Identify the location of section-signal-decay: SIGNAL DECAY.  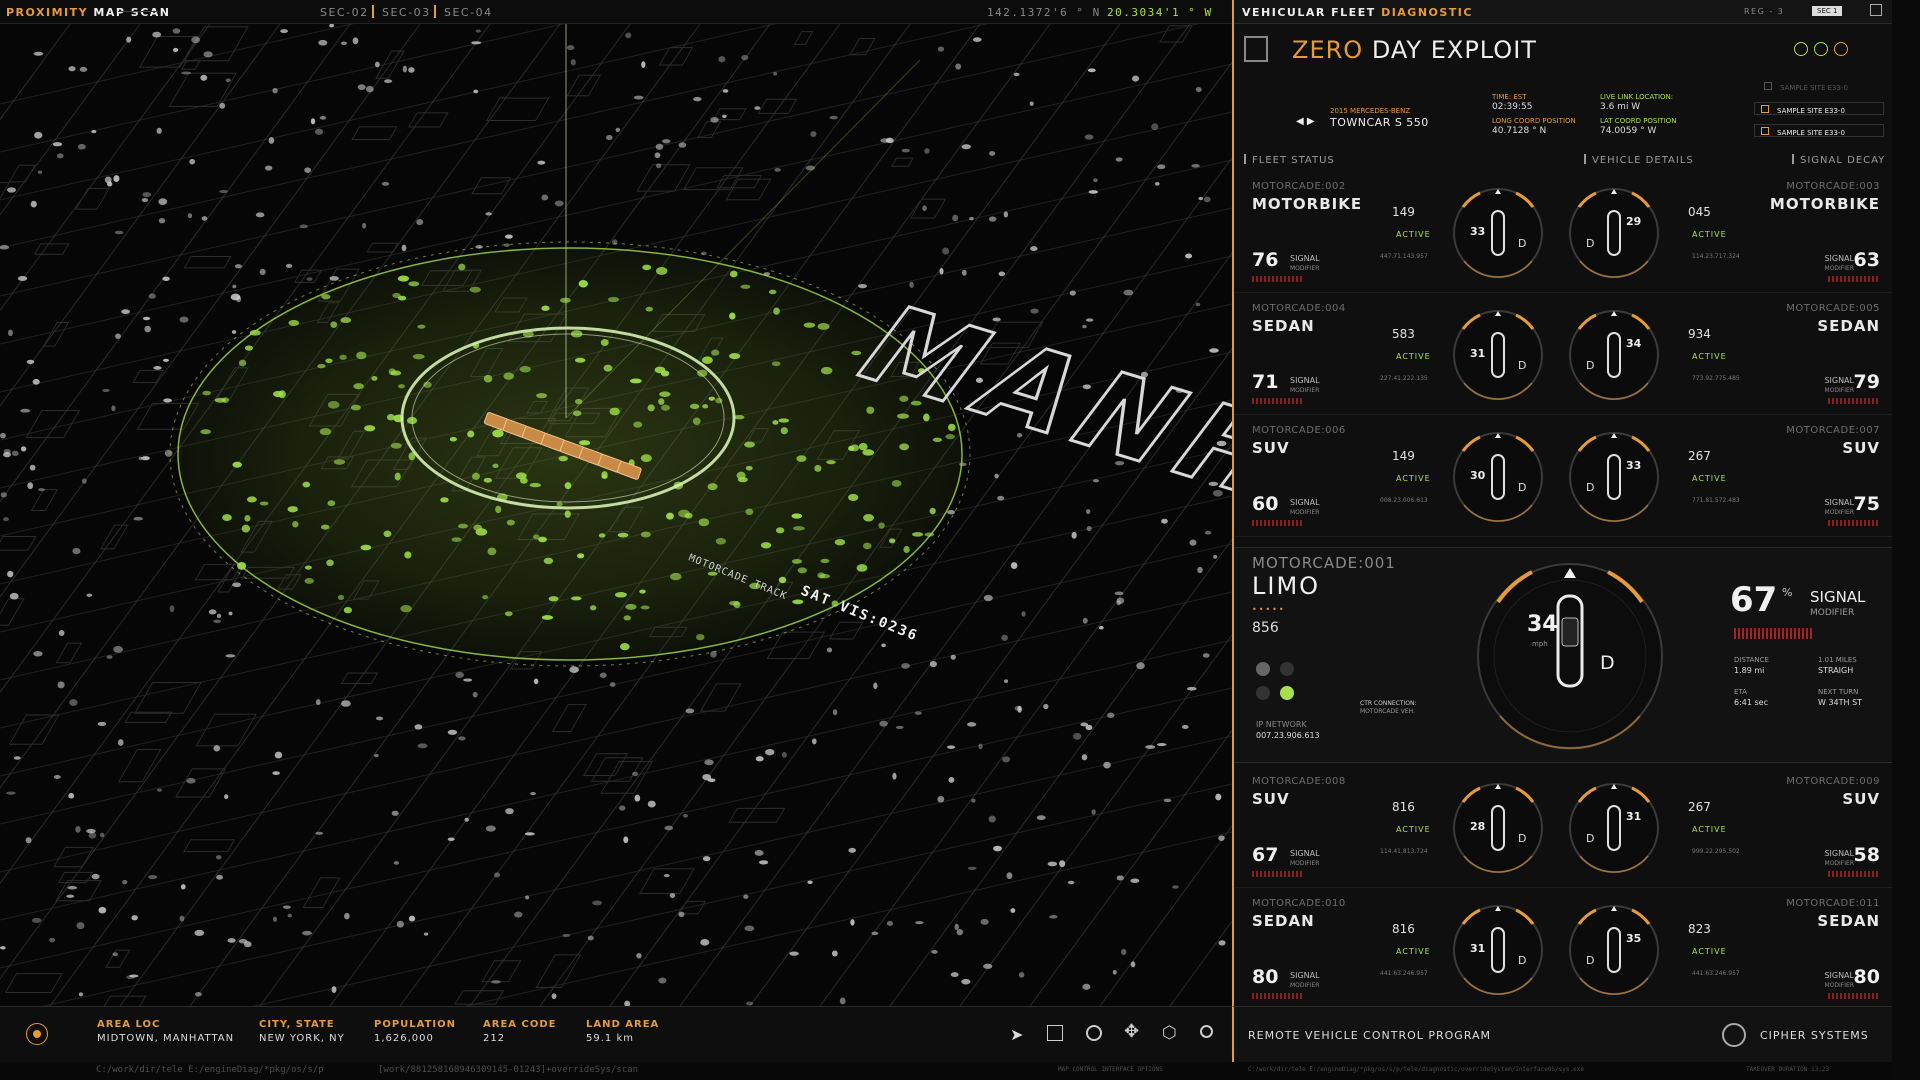
(1838, 160).